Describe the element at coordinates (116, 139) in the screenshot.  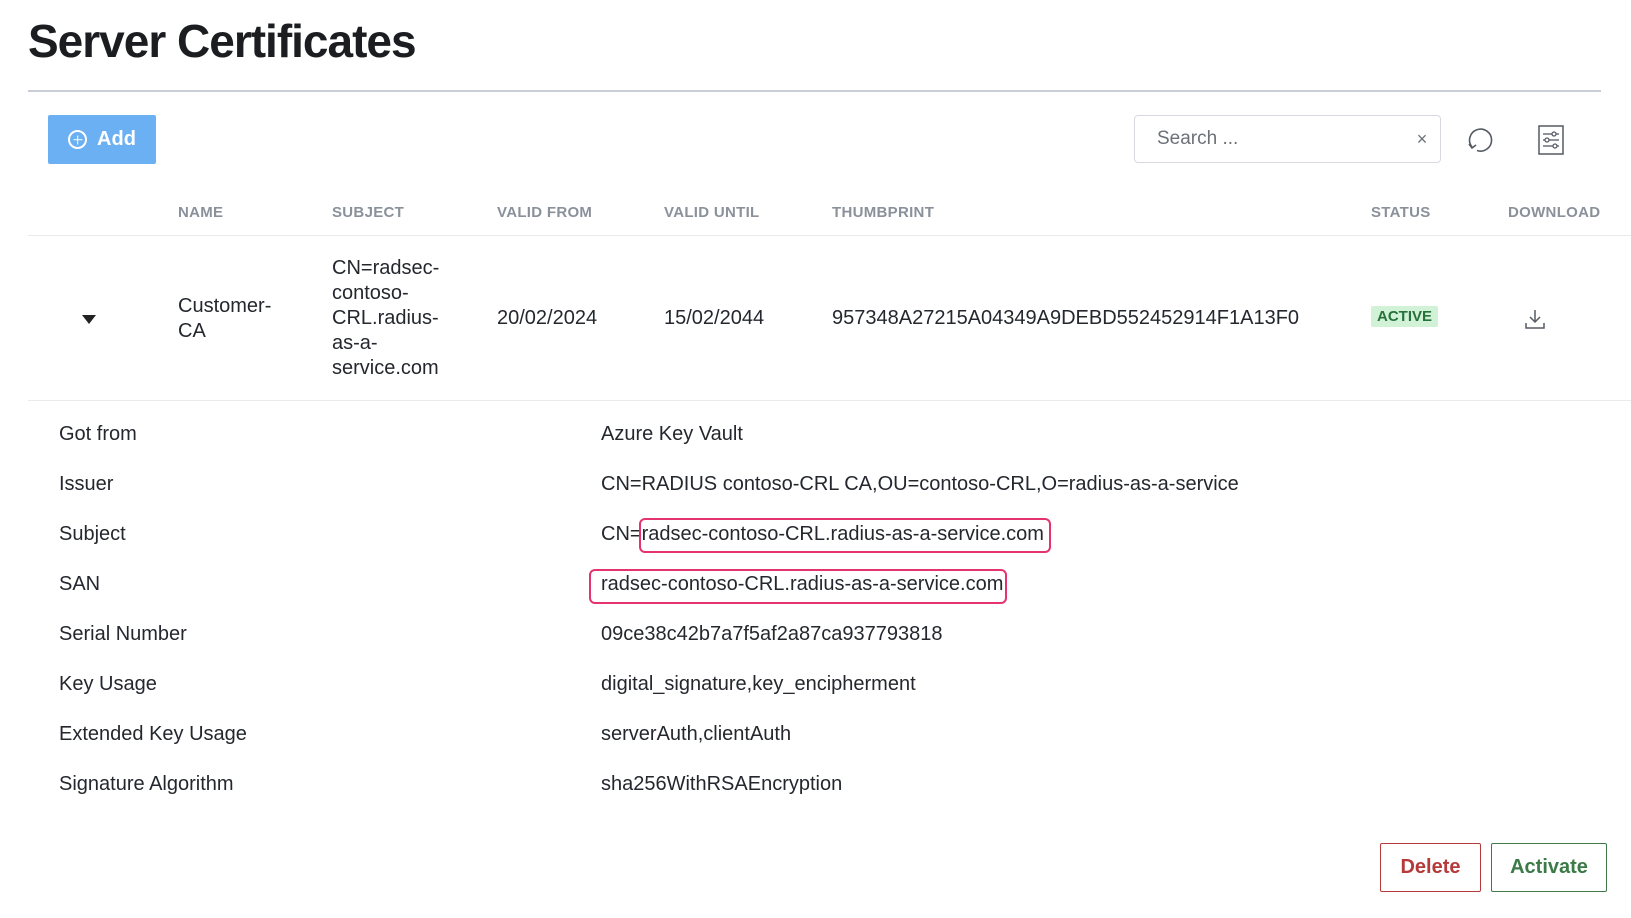
I see `add-button-label: Add` at that location.